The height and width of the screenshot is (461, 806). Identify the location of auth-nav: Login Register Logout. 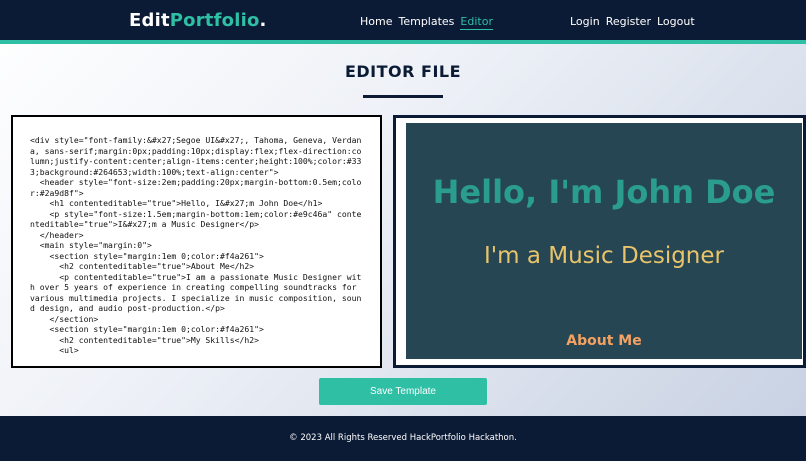
(632, 21).